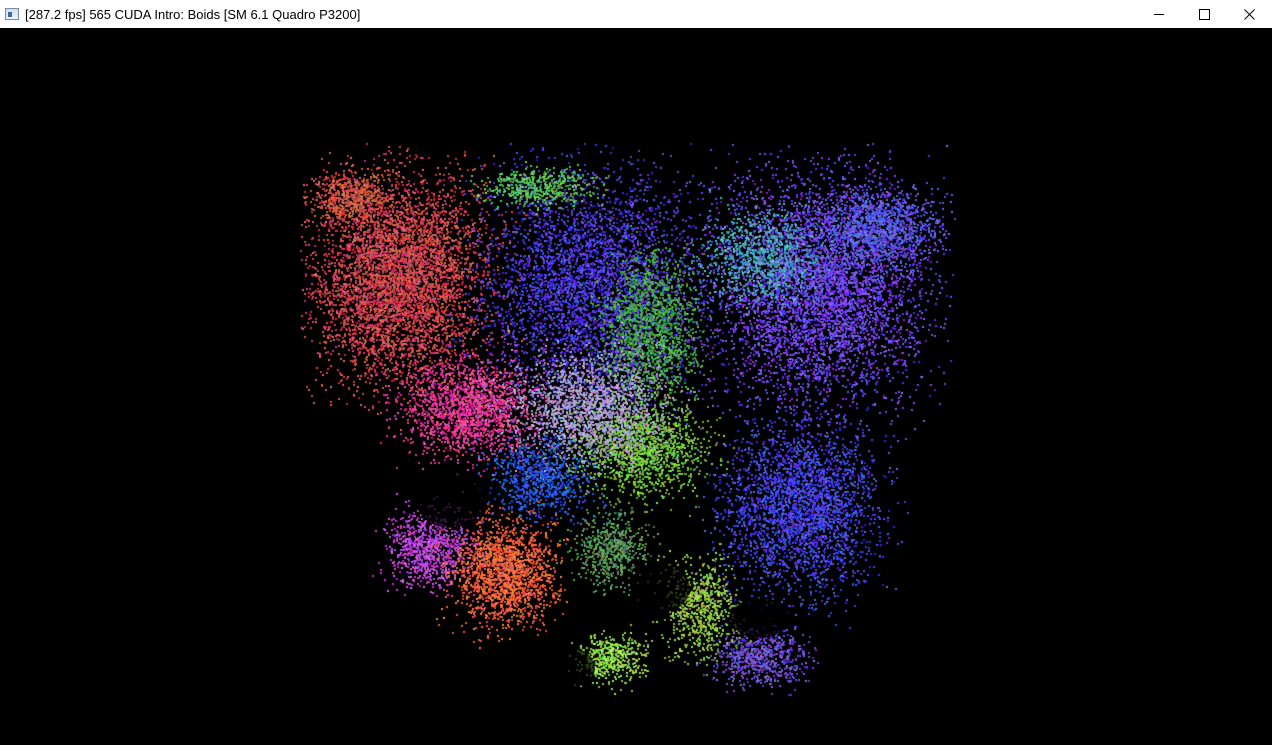 This screenshot has width=1272, height=745. I want to click on close-icon, so click(1249, 14).